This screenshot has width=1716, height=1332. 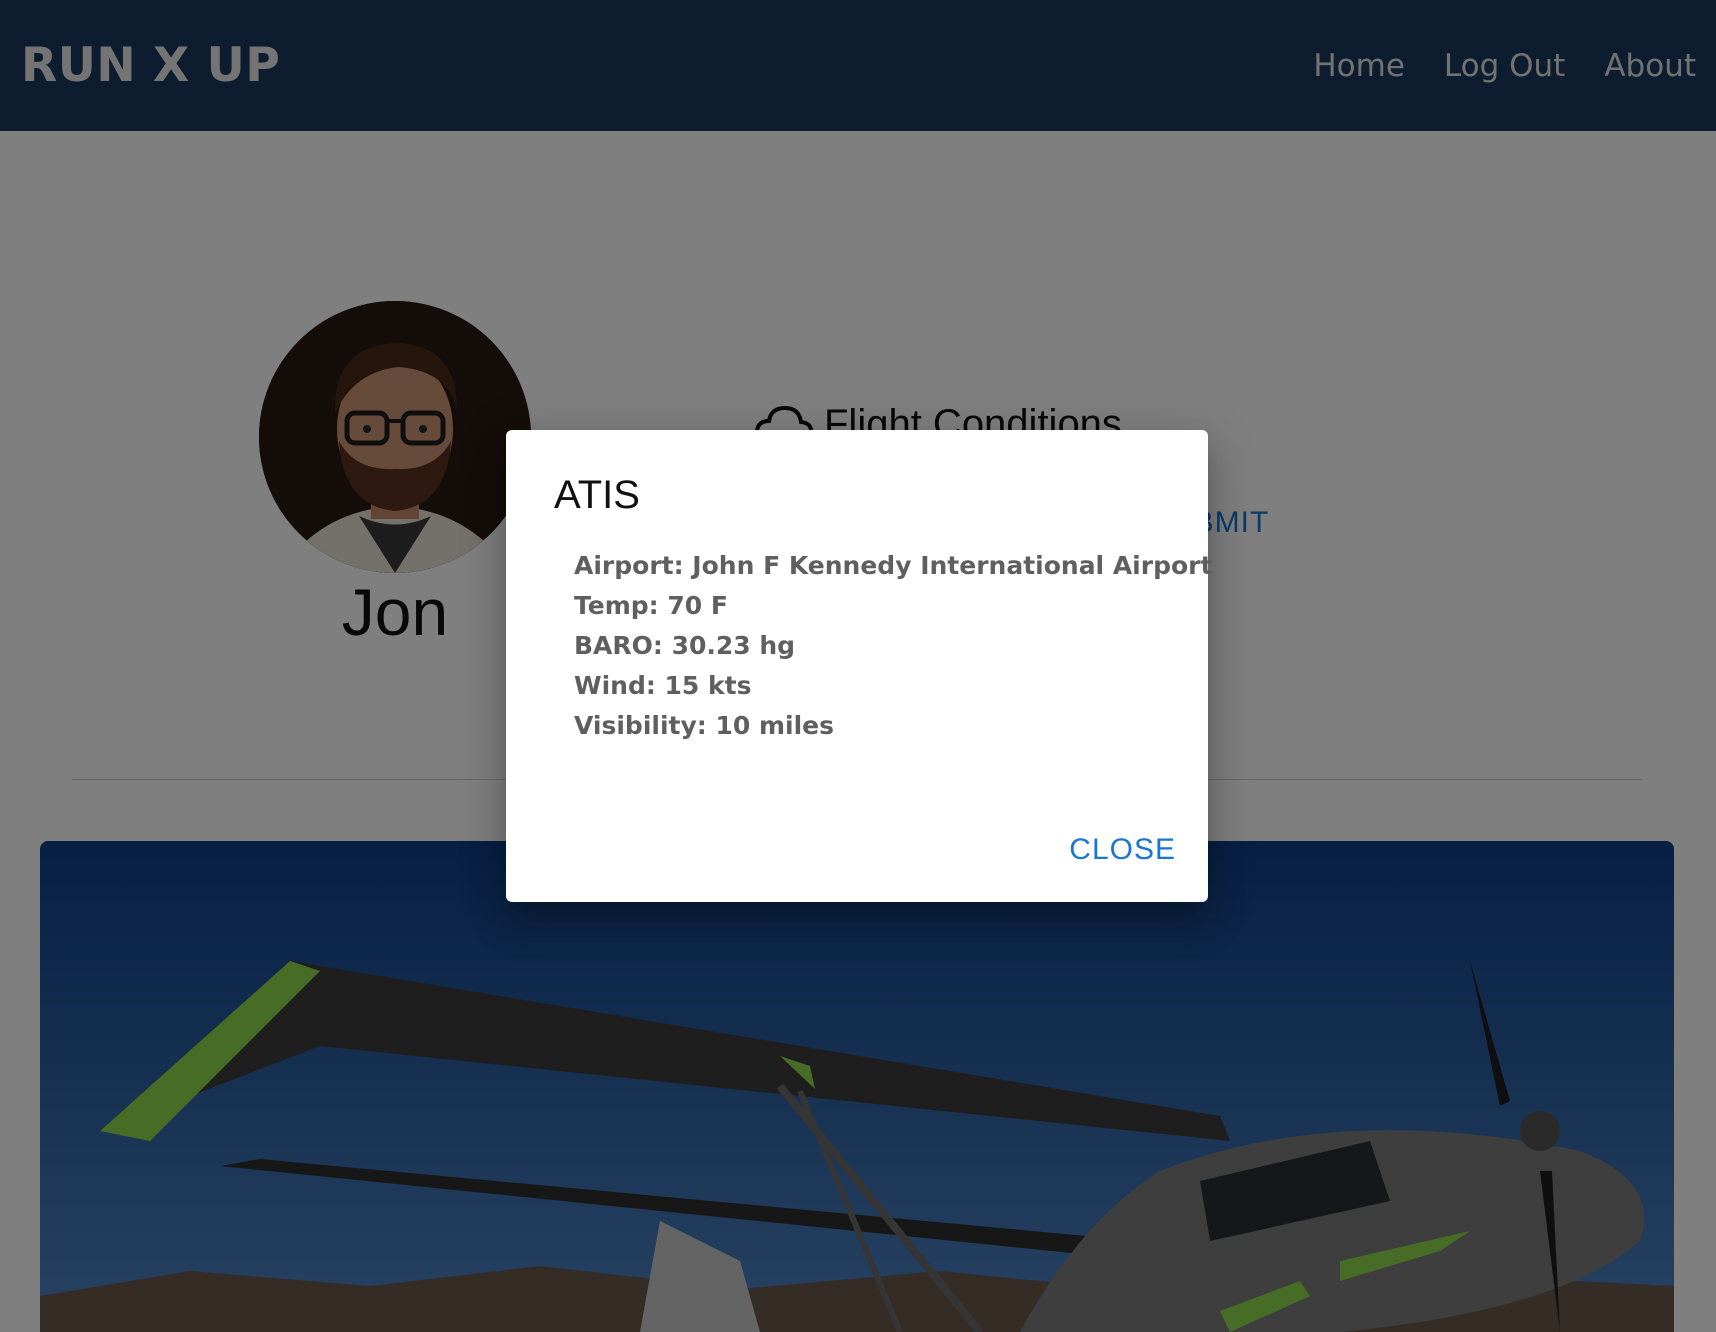 What do you see at coordinates (663, 685) in the screenshot?
I see `atis-wind: Wind: 15 kts` at bounding box center [663, 685].